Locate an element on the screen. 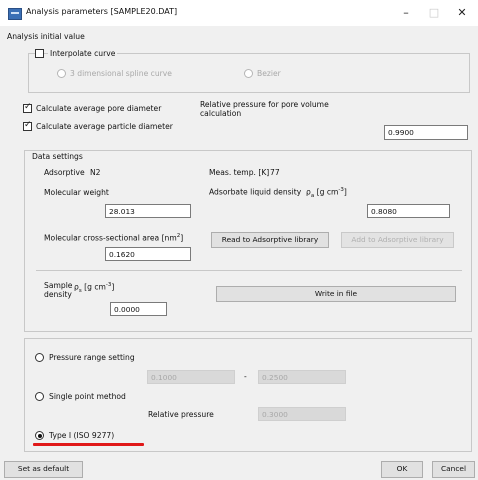 This screenshot has height=480, width=478. bezier-label: Bezier is located at coordinates (269, 73).